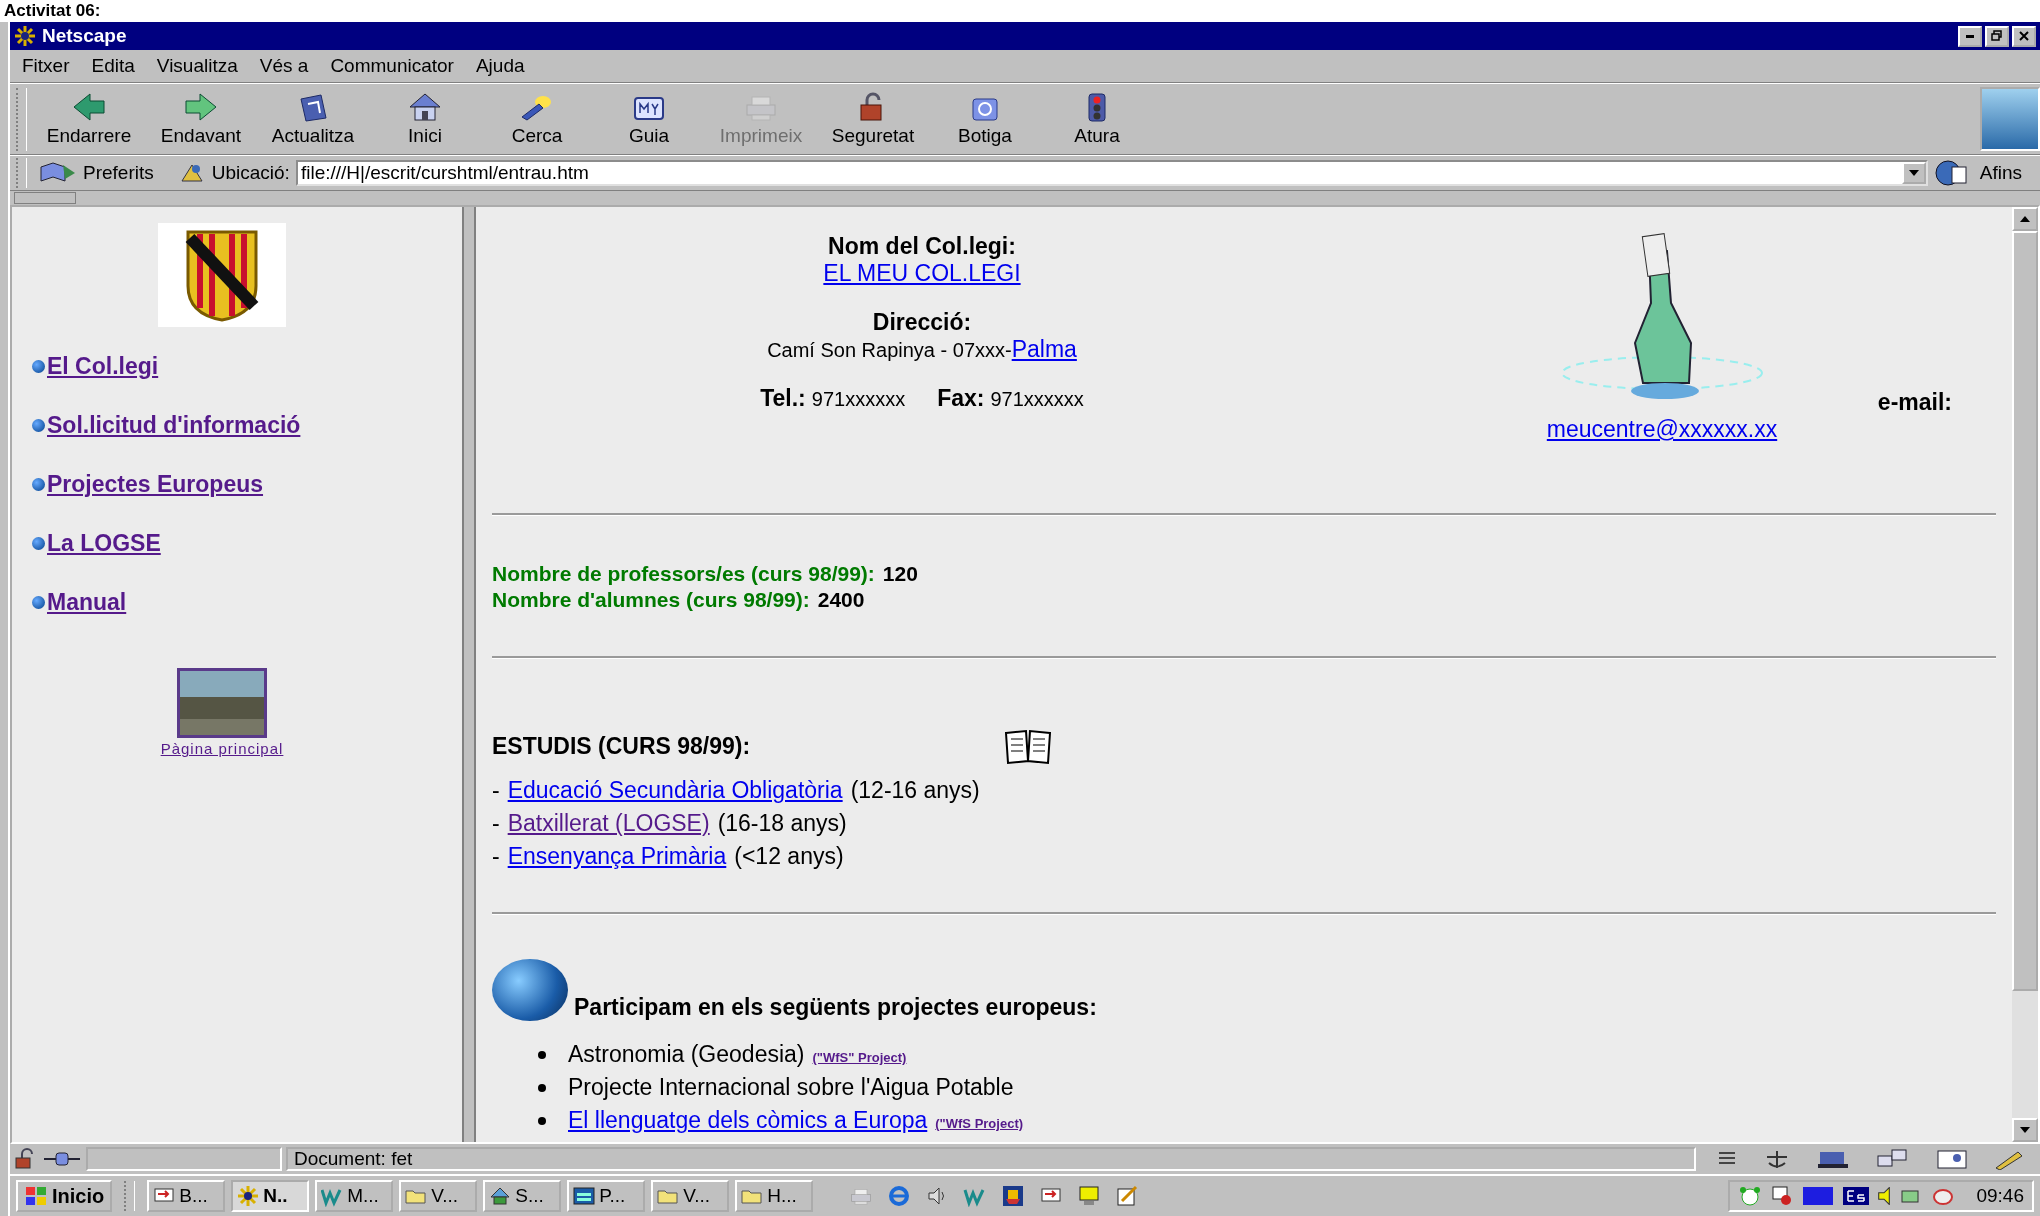  Describe the element at coordinates (621, 746) in the screenshot. I see `studies-heading: ESTUDIS (CURS 98/99):` at that location.